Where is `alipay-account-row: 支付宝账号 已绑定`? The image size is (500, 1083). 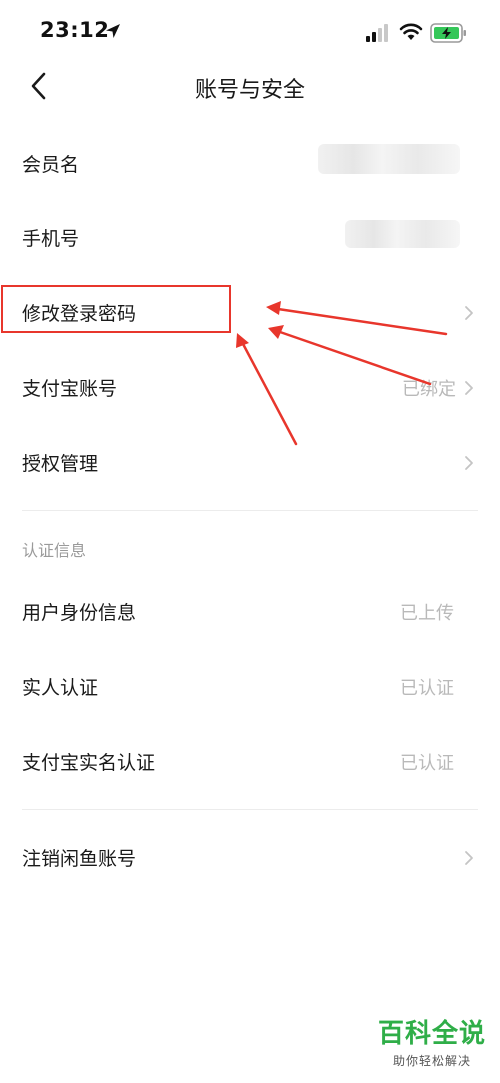 alipay-account-row: 支付宝账号 已绑定 is located at coordinates (250, 388).